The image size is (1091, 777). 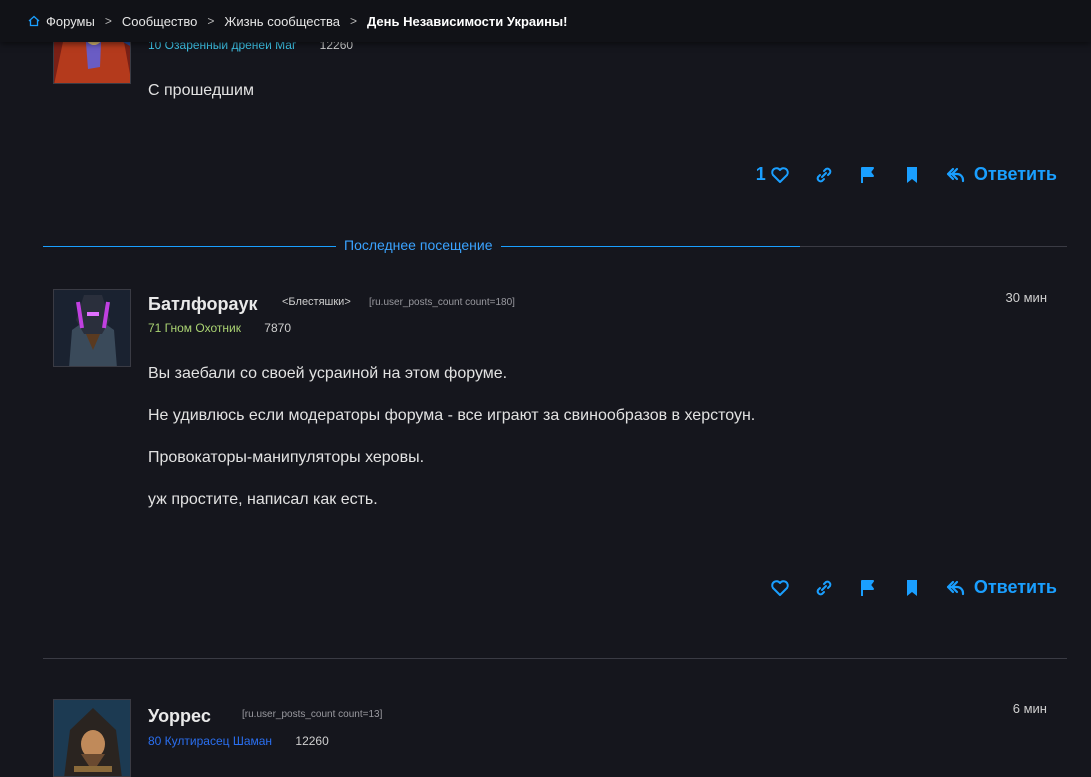 What do you see at coordinates (70, 21) in the screenshot?
I see `breadcrumb-forums: Форумы` at bounding box center [70, 21].